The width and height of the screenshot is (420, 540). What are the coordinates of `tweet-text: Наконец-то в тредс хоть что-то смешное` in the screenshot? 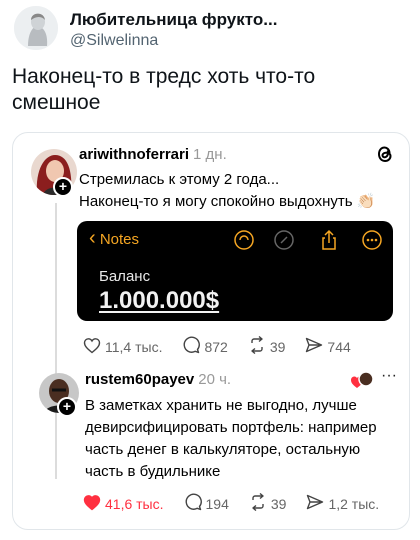 It's located at (210, 90).